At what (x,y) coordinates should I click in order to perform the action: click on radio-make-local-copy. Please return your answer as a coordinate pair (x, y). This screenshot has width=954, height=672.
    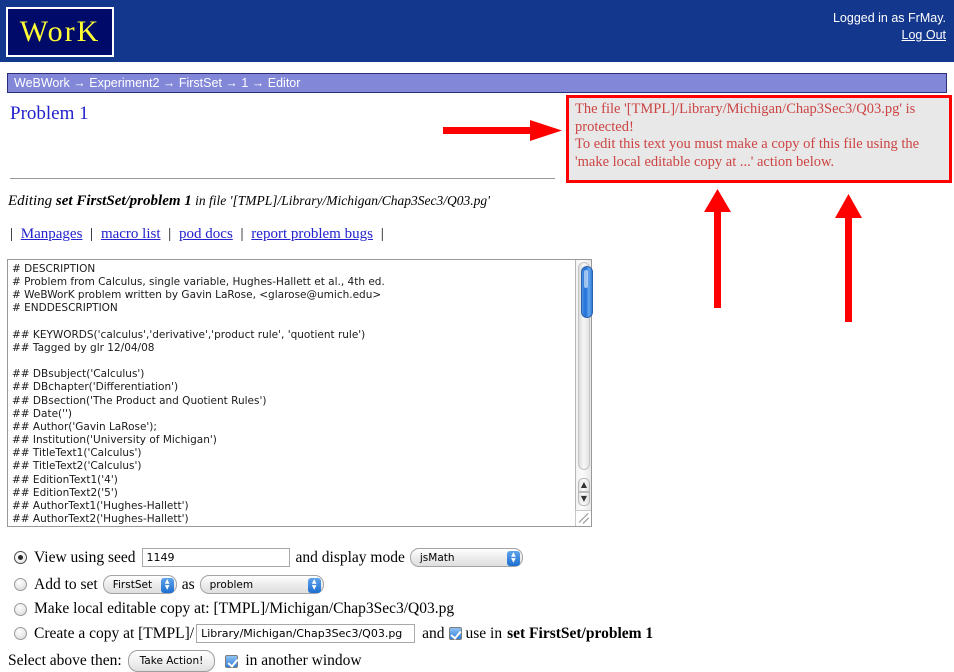
    Looking at the image, I should click on (20, 609).